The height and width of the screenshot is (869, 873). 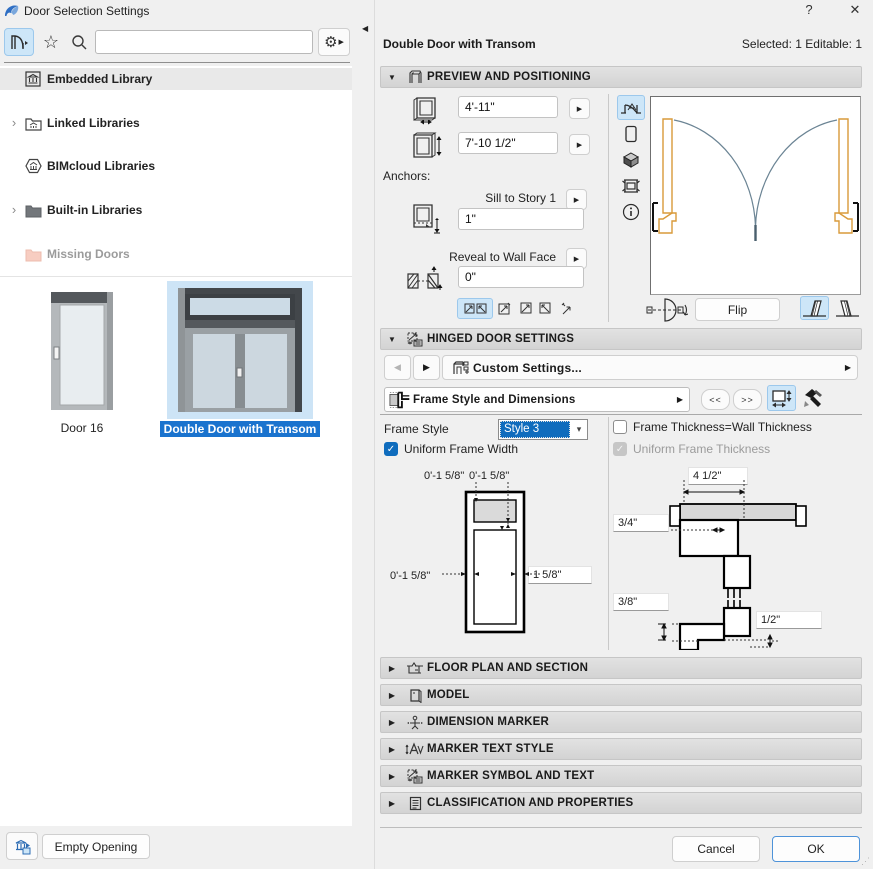 I want to click on sill-anchor-options-button: ▶, so click(x=576, y=199).